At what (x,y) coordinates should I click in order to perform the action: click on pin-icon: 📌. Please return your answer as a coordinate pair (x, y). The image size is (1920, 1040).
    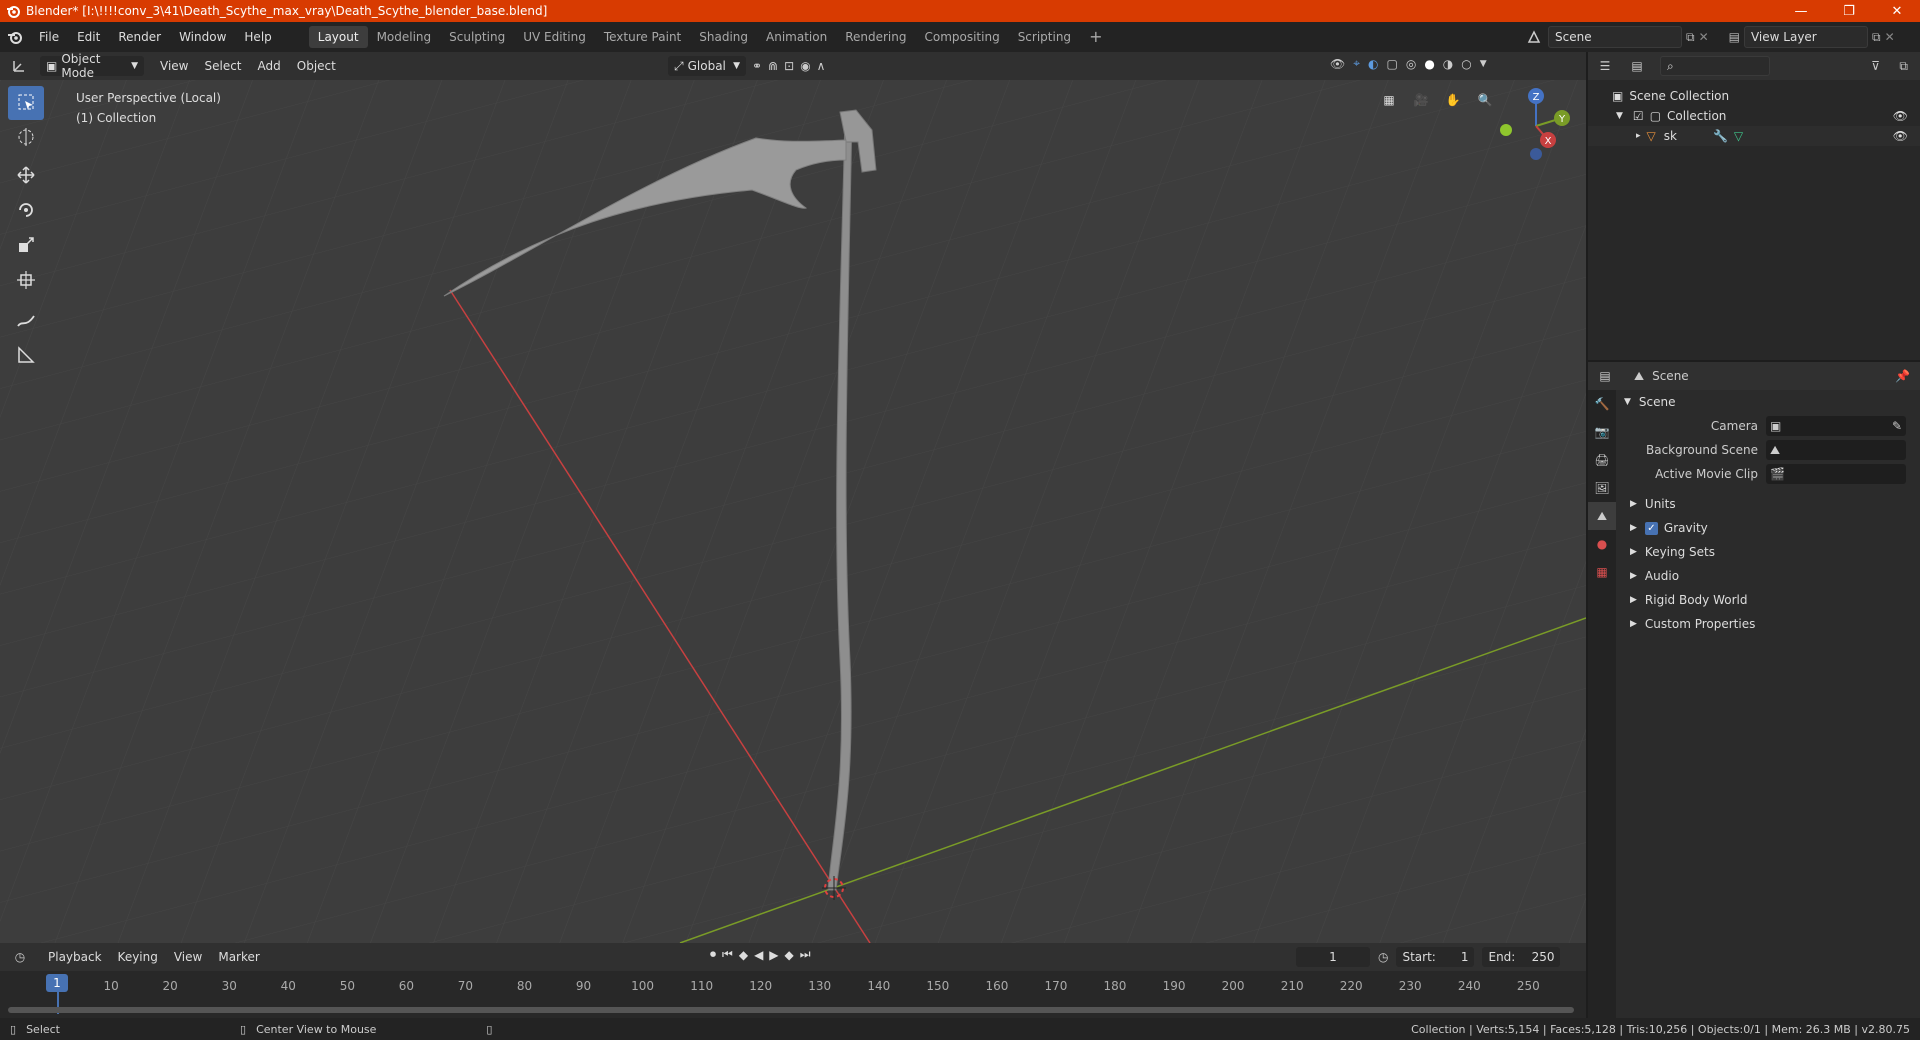
    Looking at the image, I should click on (1902, 376).